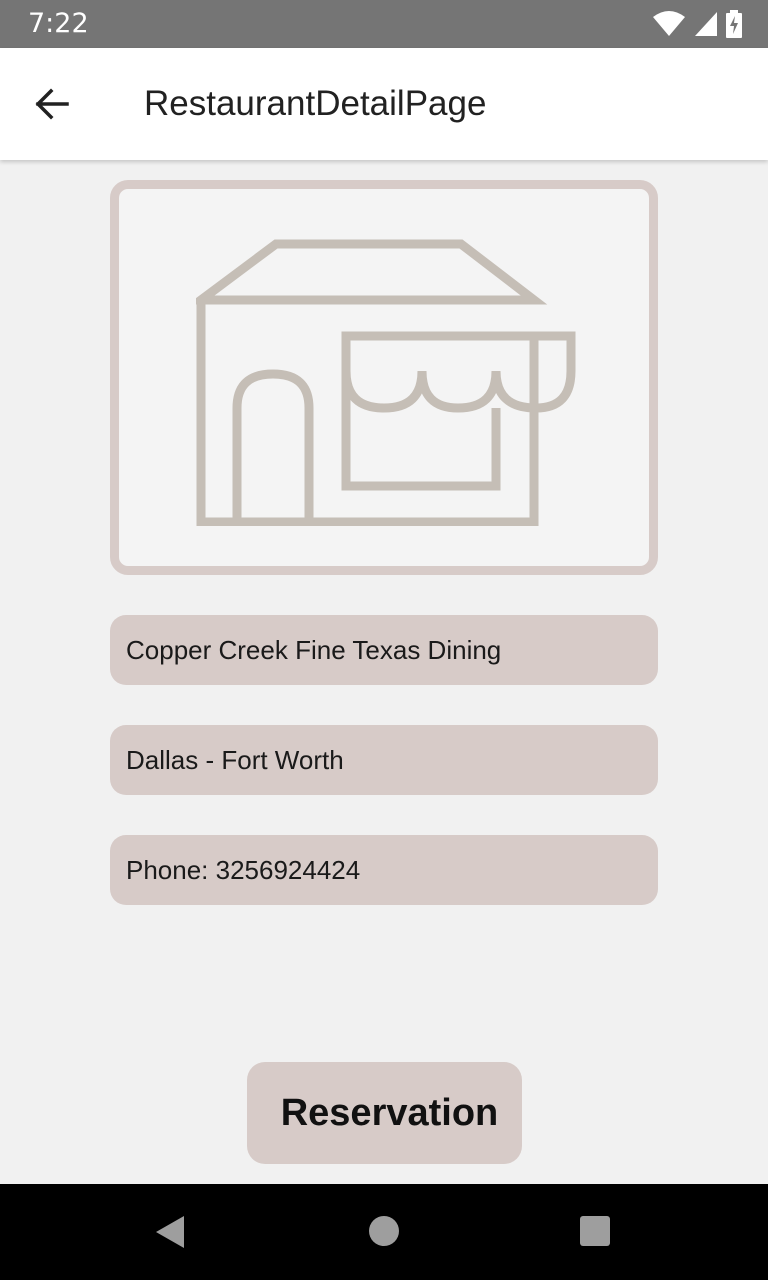 The height and width of the screenshot is (1280, 768). What do you see at coordinates (384, 760) in the screenshot?
I see `restaurant-location: Dallas - Fort Worth` at bounding box center [384, 760].